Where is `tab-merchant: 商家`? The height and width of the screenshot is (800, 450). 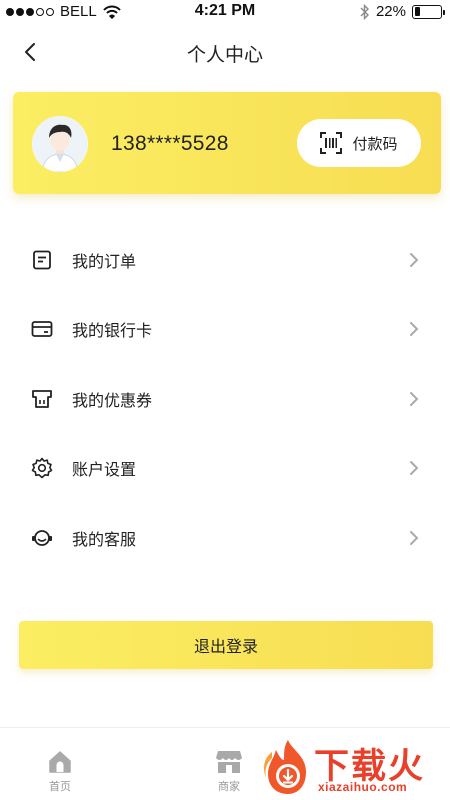
tab-merchant: 商家 is located at coordinates (229, 772).